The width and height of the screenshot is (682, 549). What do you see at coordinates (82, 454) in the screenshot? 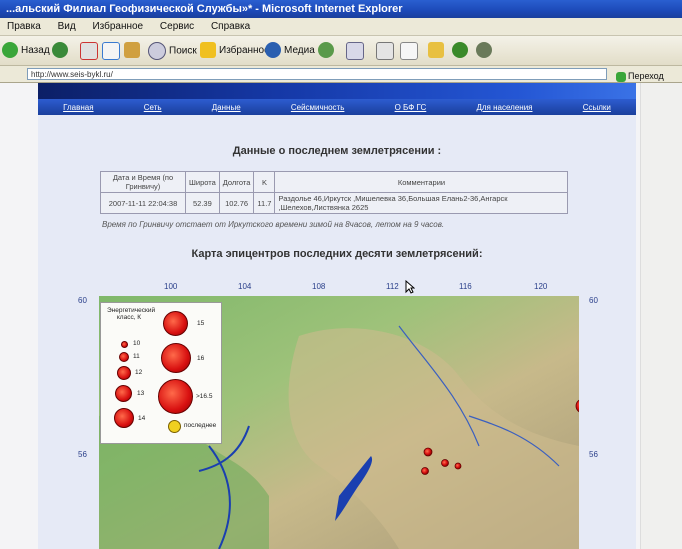
I see `lat-tick-56-left: 56` at bounding box center [82, 454].